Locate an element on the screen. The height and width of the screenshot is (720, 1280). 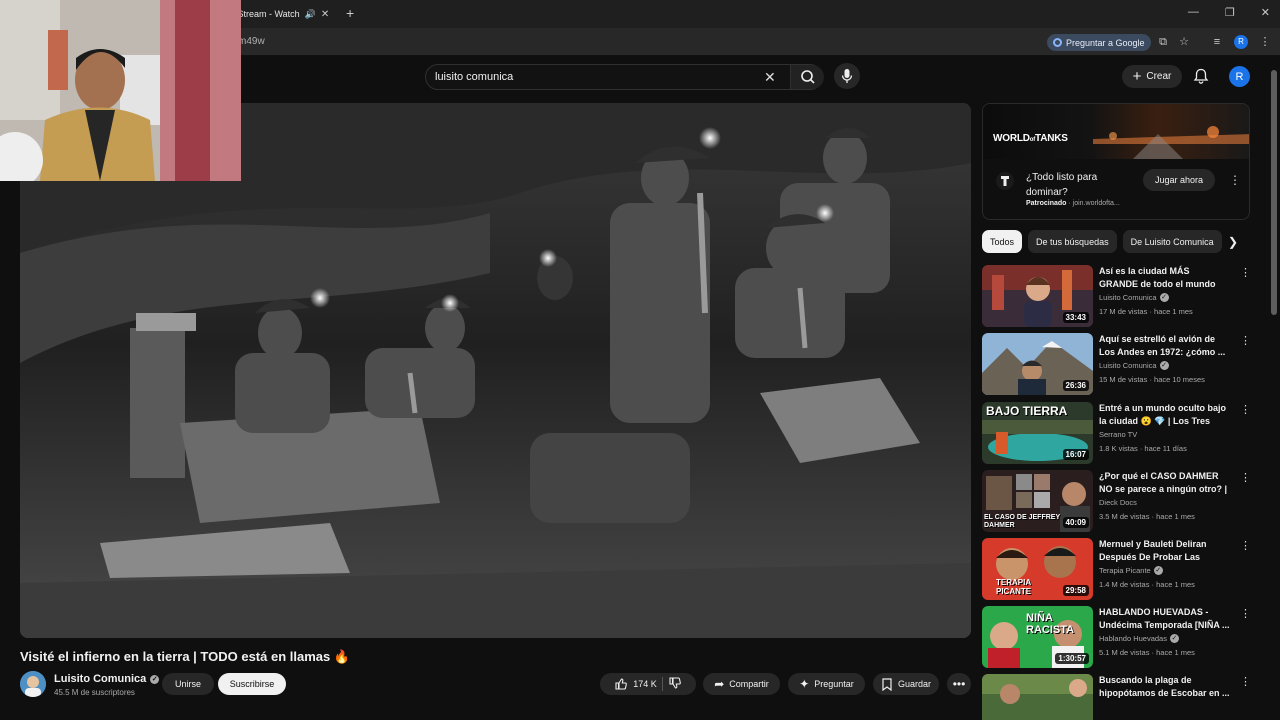
microphone-icon is located at coordinates (847, 76).